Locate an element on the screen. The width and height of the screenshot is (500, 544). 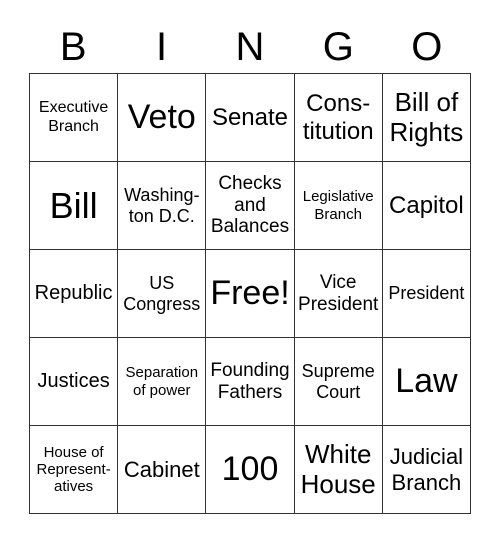
cell-label: Cabinet is located at coordinates (161, 469).